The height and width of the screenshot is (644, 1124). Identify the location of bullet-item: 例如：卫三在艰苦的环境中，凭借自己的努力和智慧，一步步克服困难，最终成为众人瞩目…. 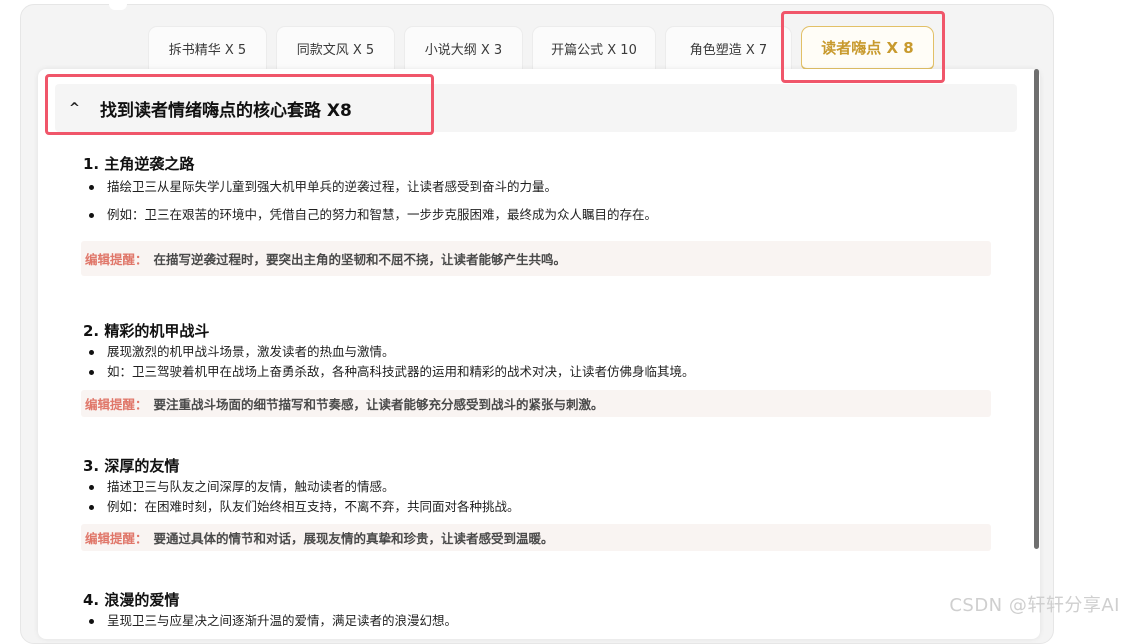
(537, 215).